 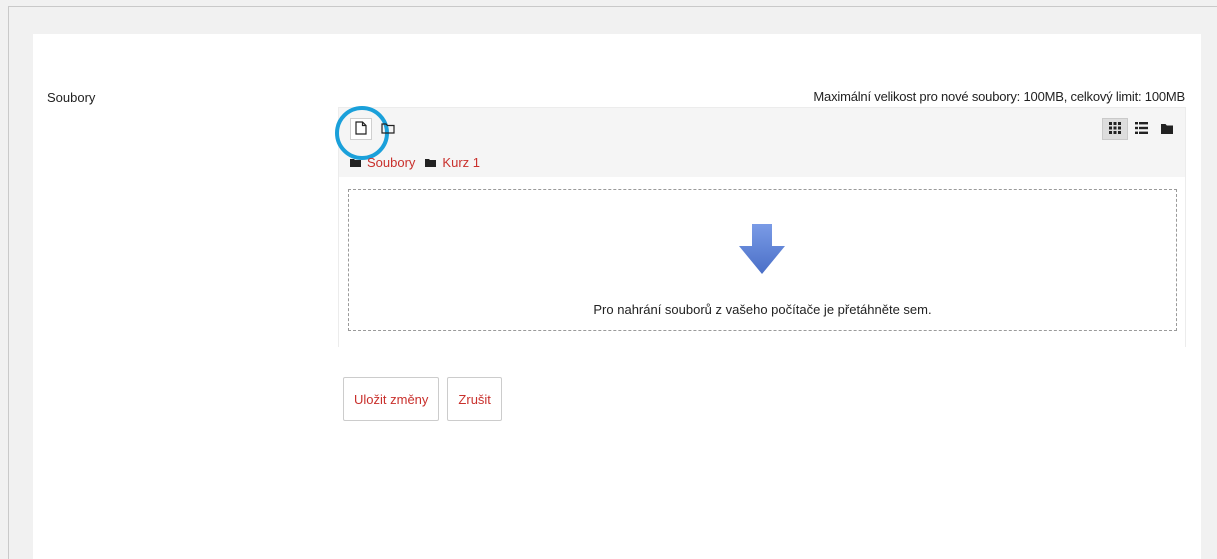 What do you see at coordinates (391, 162) in the screenshot?
I see `breadcrumb-item-files: Soubory` at bounding box center [391, 162].